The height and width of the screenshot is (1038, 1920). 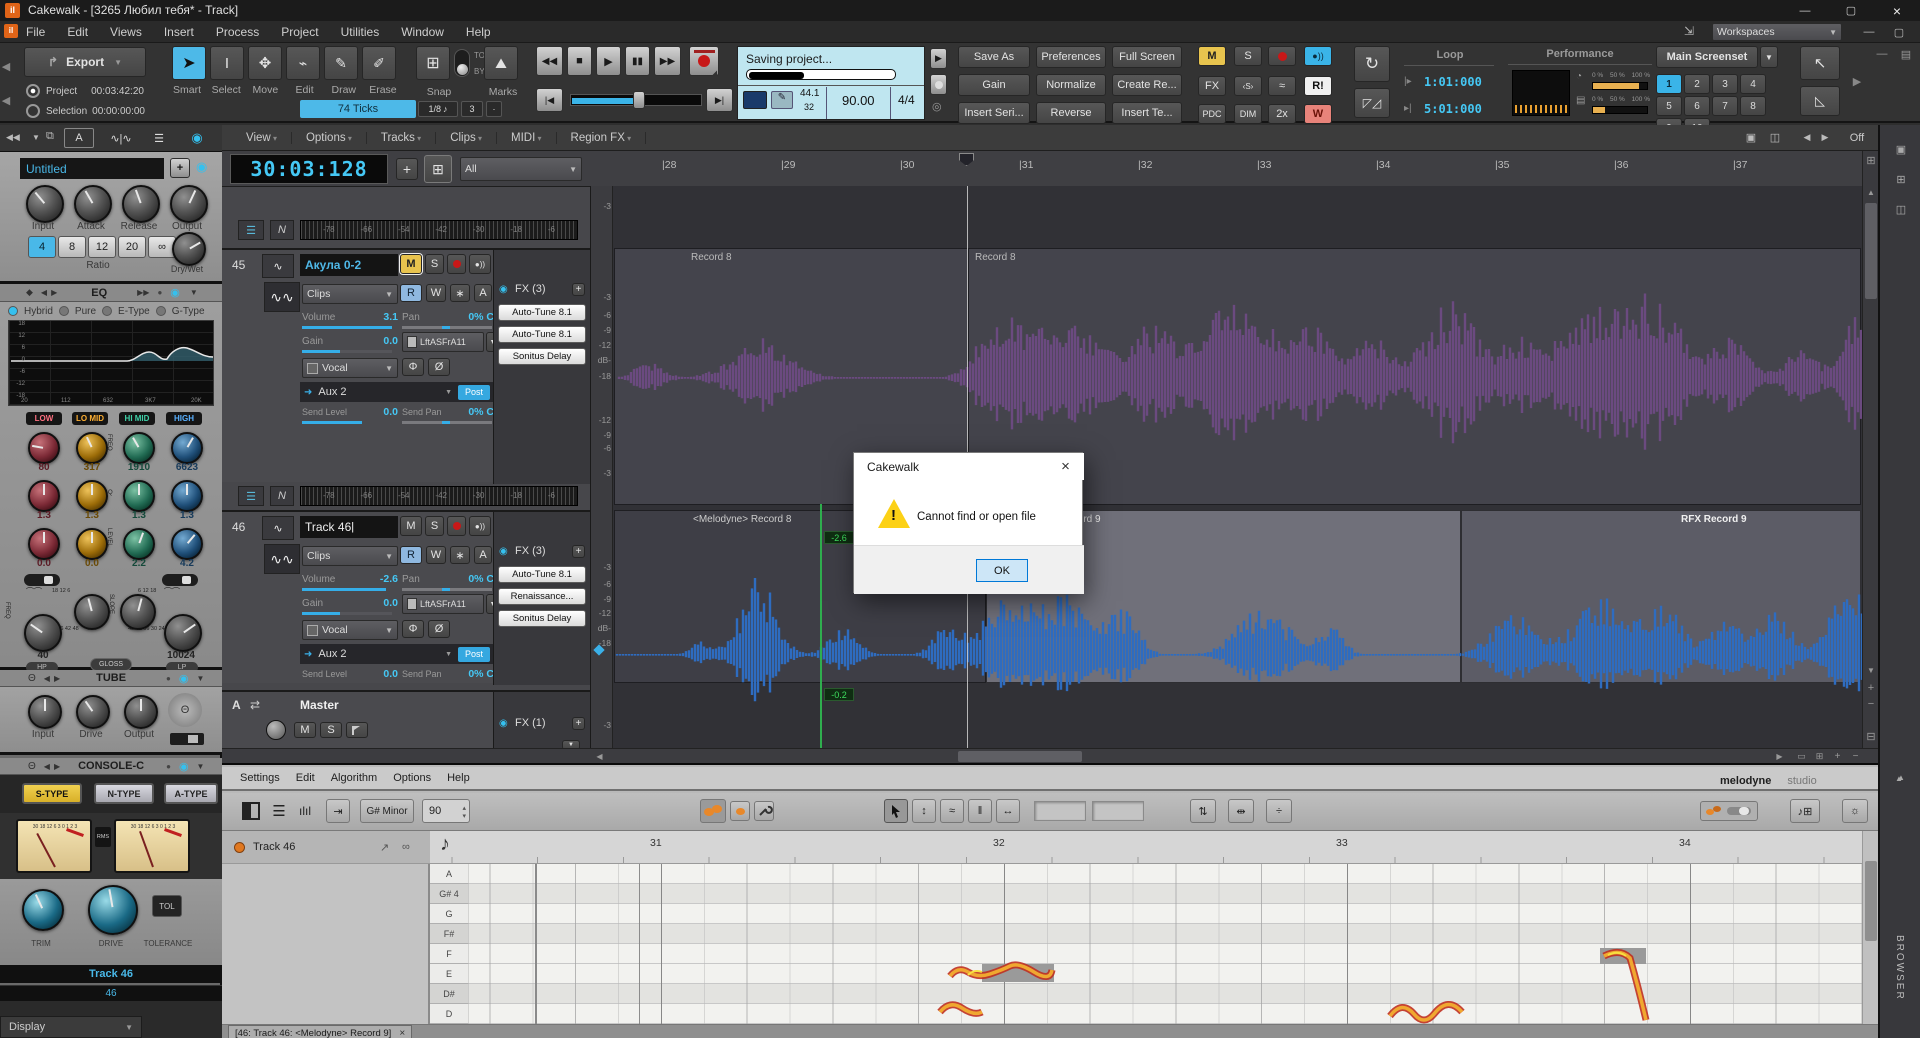 I want to click on fx-power-icon: ◉, so click(x=503, y=723).